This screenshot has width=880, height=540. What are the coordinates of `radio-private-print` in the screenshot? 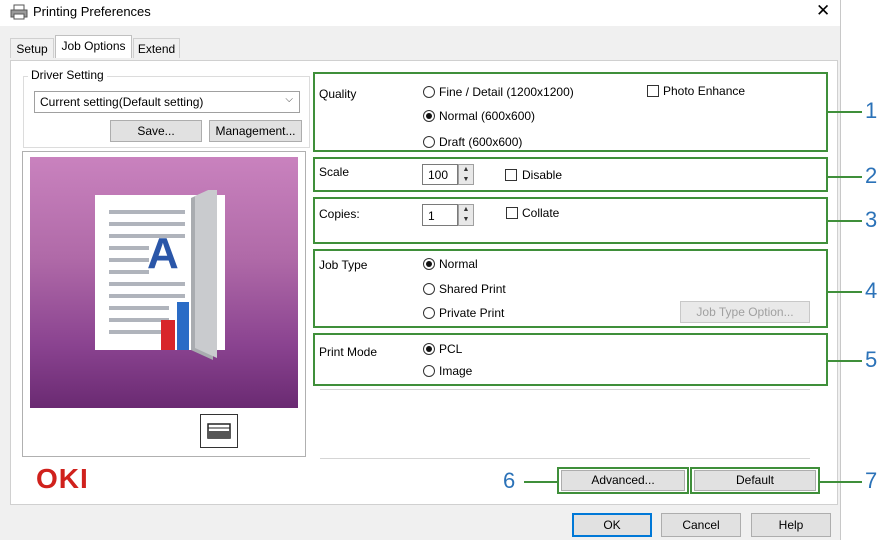 It's located at (429, 313).